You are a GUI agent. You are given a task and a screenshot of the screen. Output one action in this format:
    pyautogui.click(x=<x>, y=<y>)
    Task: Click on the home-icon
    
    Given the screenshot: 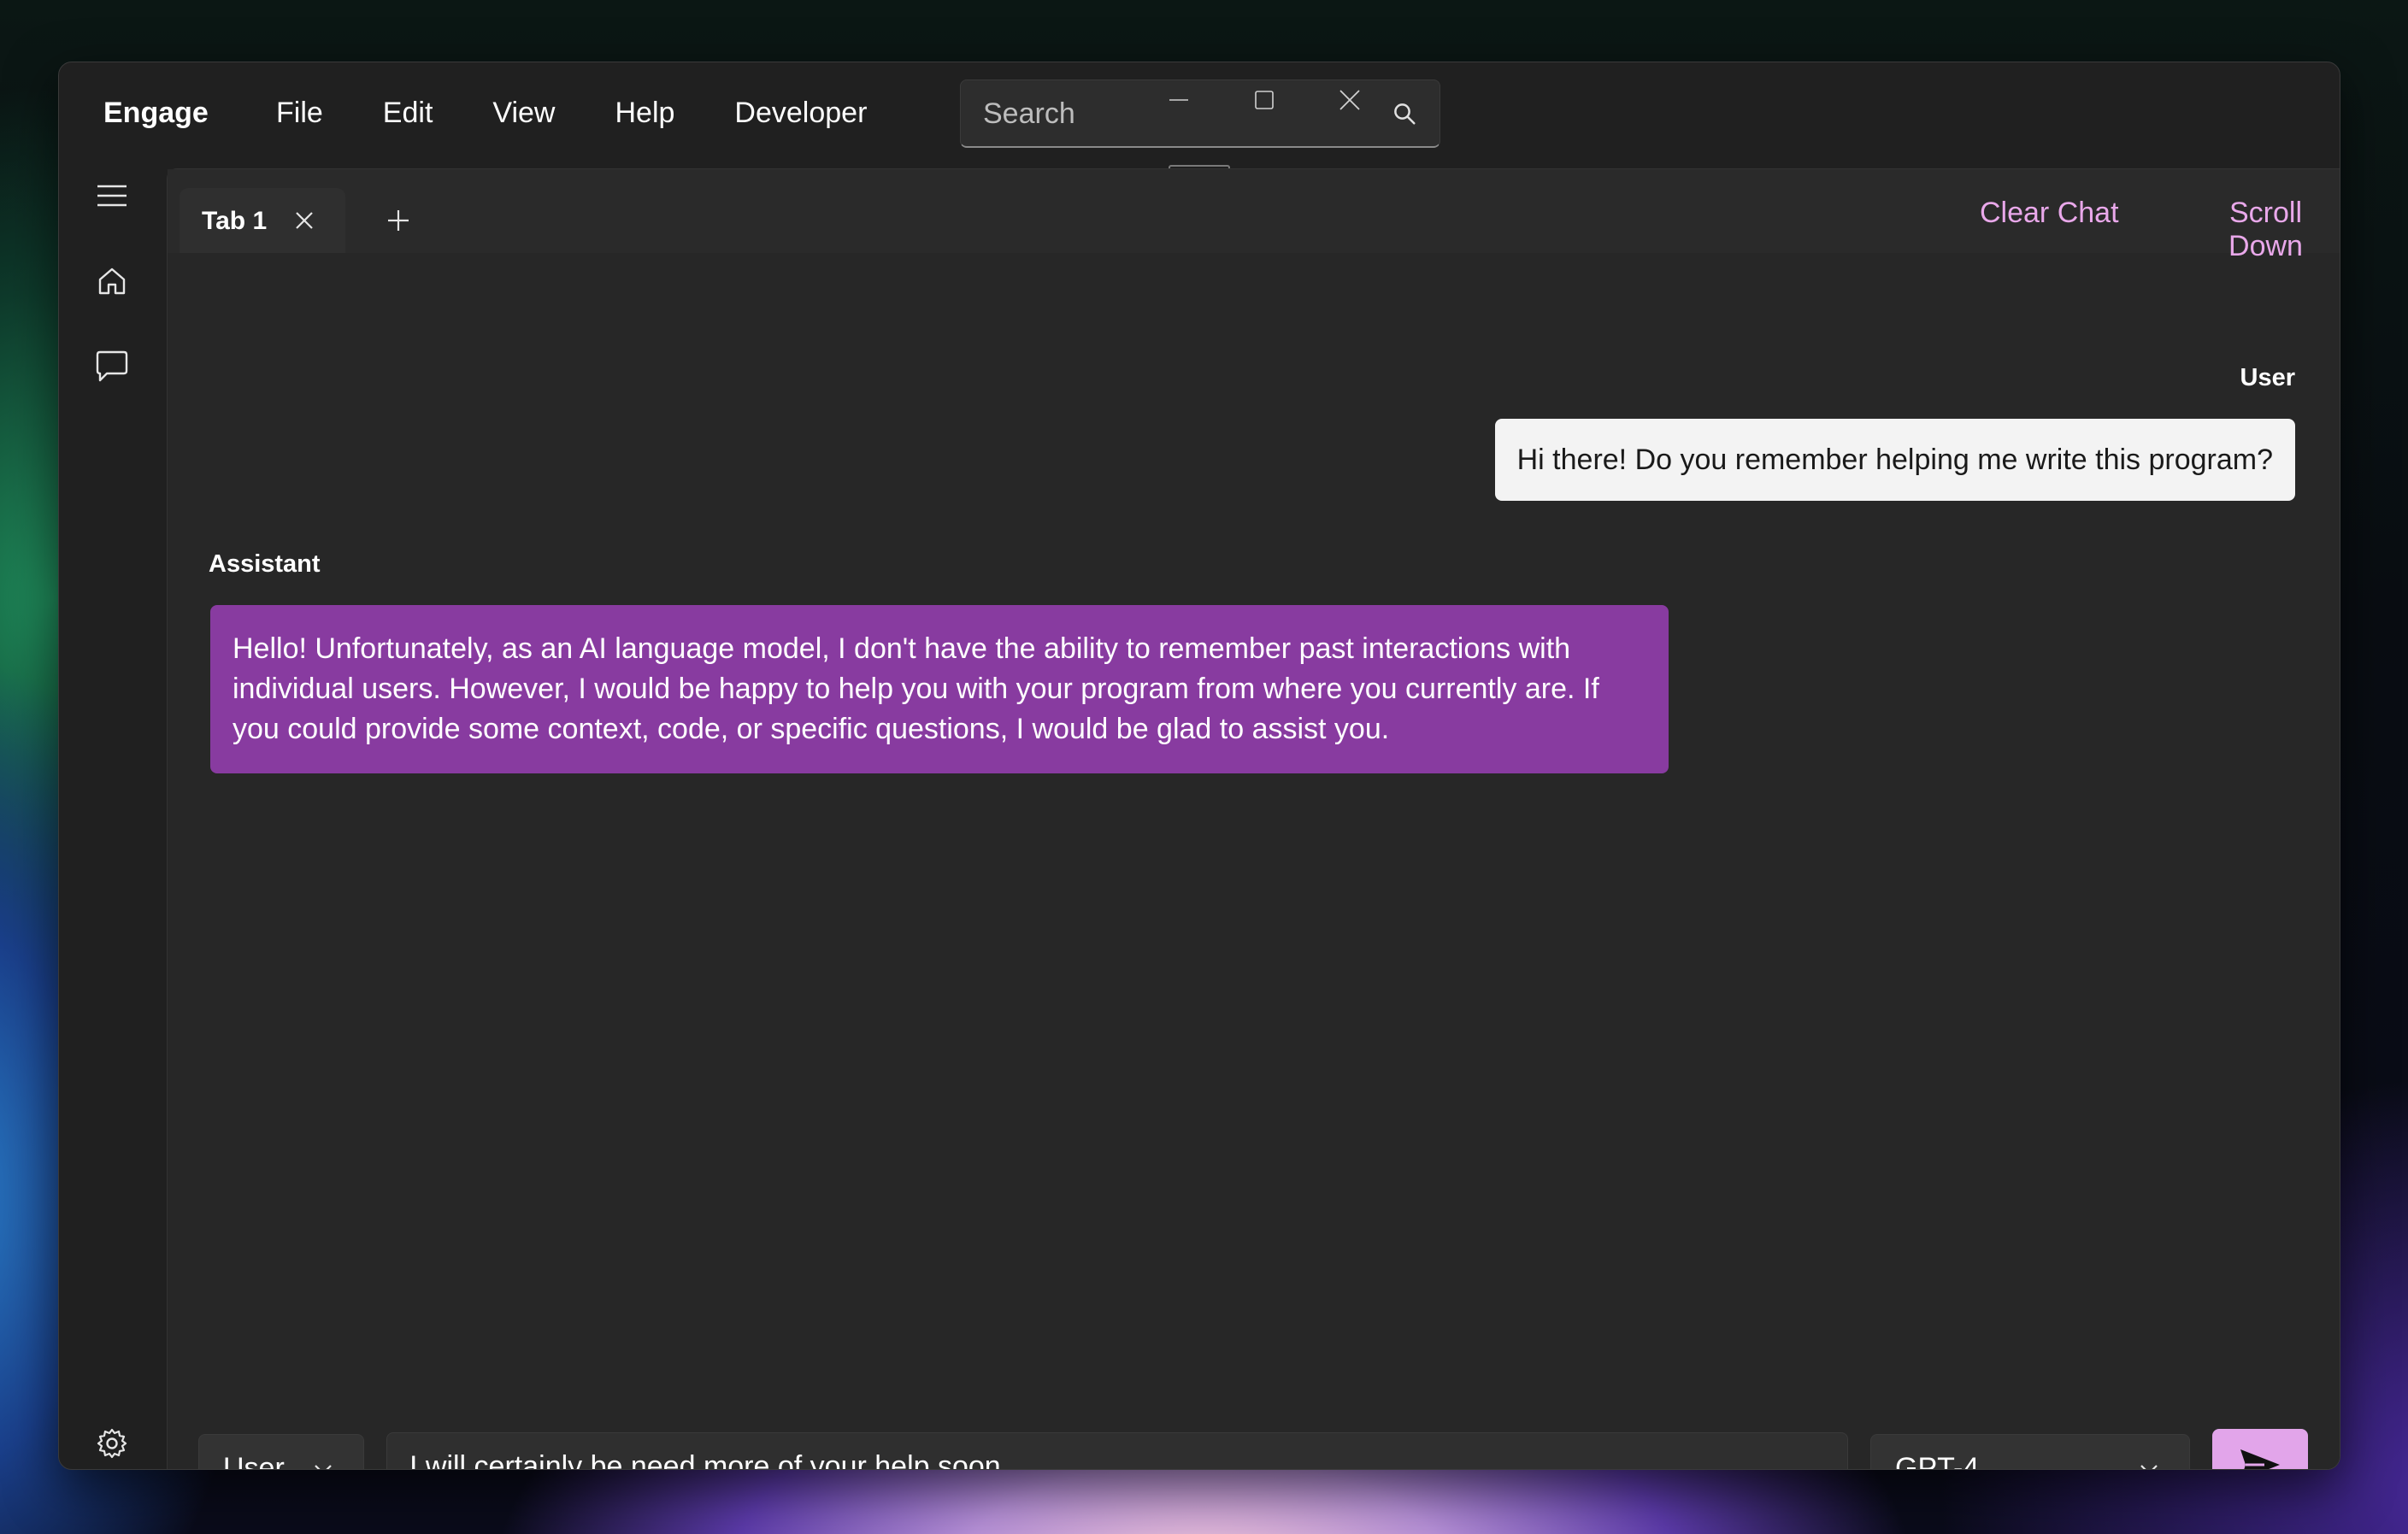 What is the action you would take?
    pyautogui.click(x=112, y=281)
    